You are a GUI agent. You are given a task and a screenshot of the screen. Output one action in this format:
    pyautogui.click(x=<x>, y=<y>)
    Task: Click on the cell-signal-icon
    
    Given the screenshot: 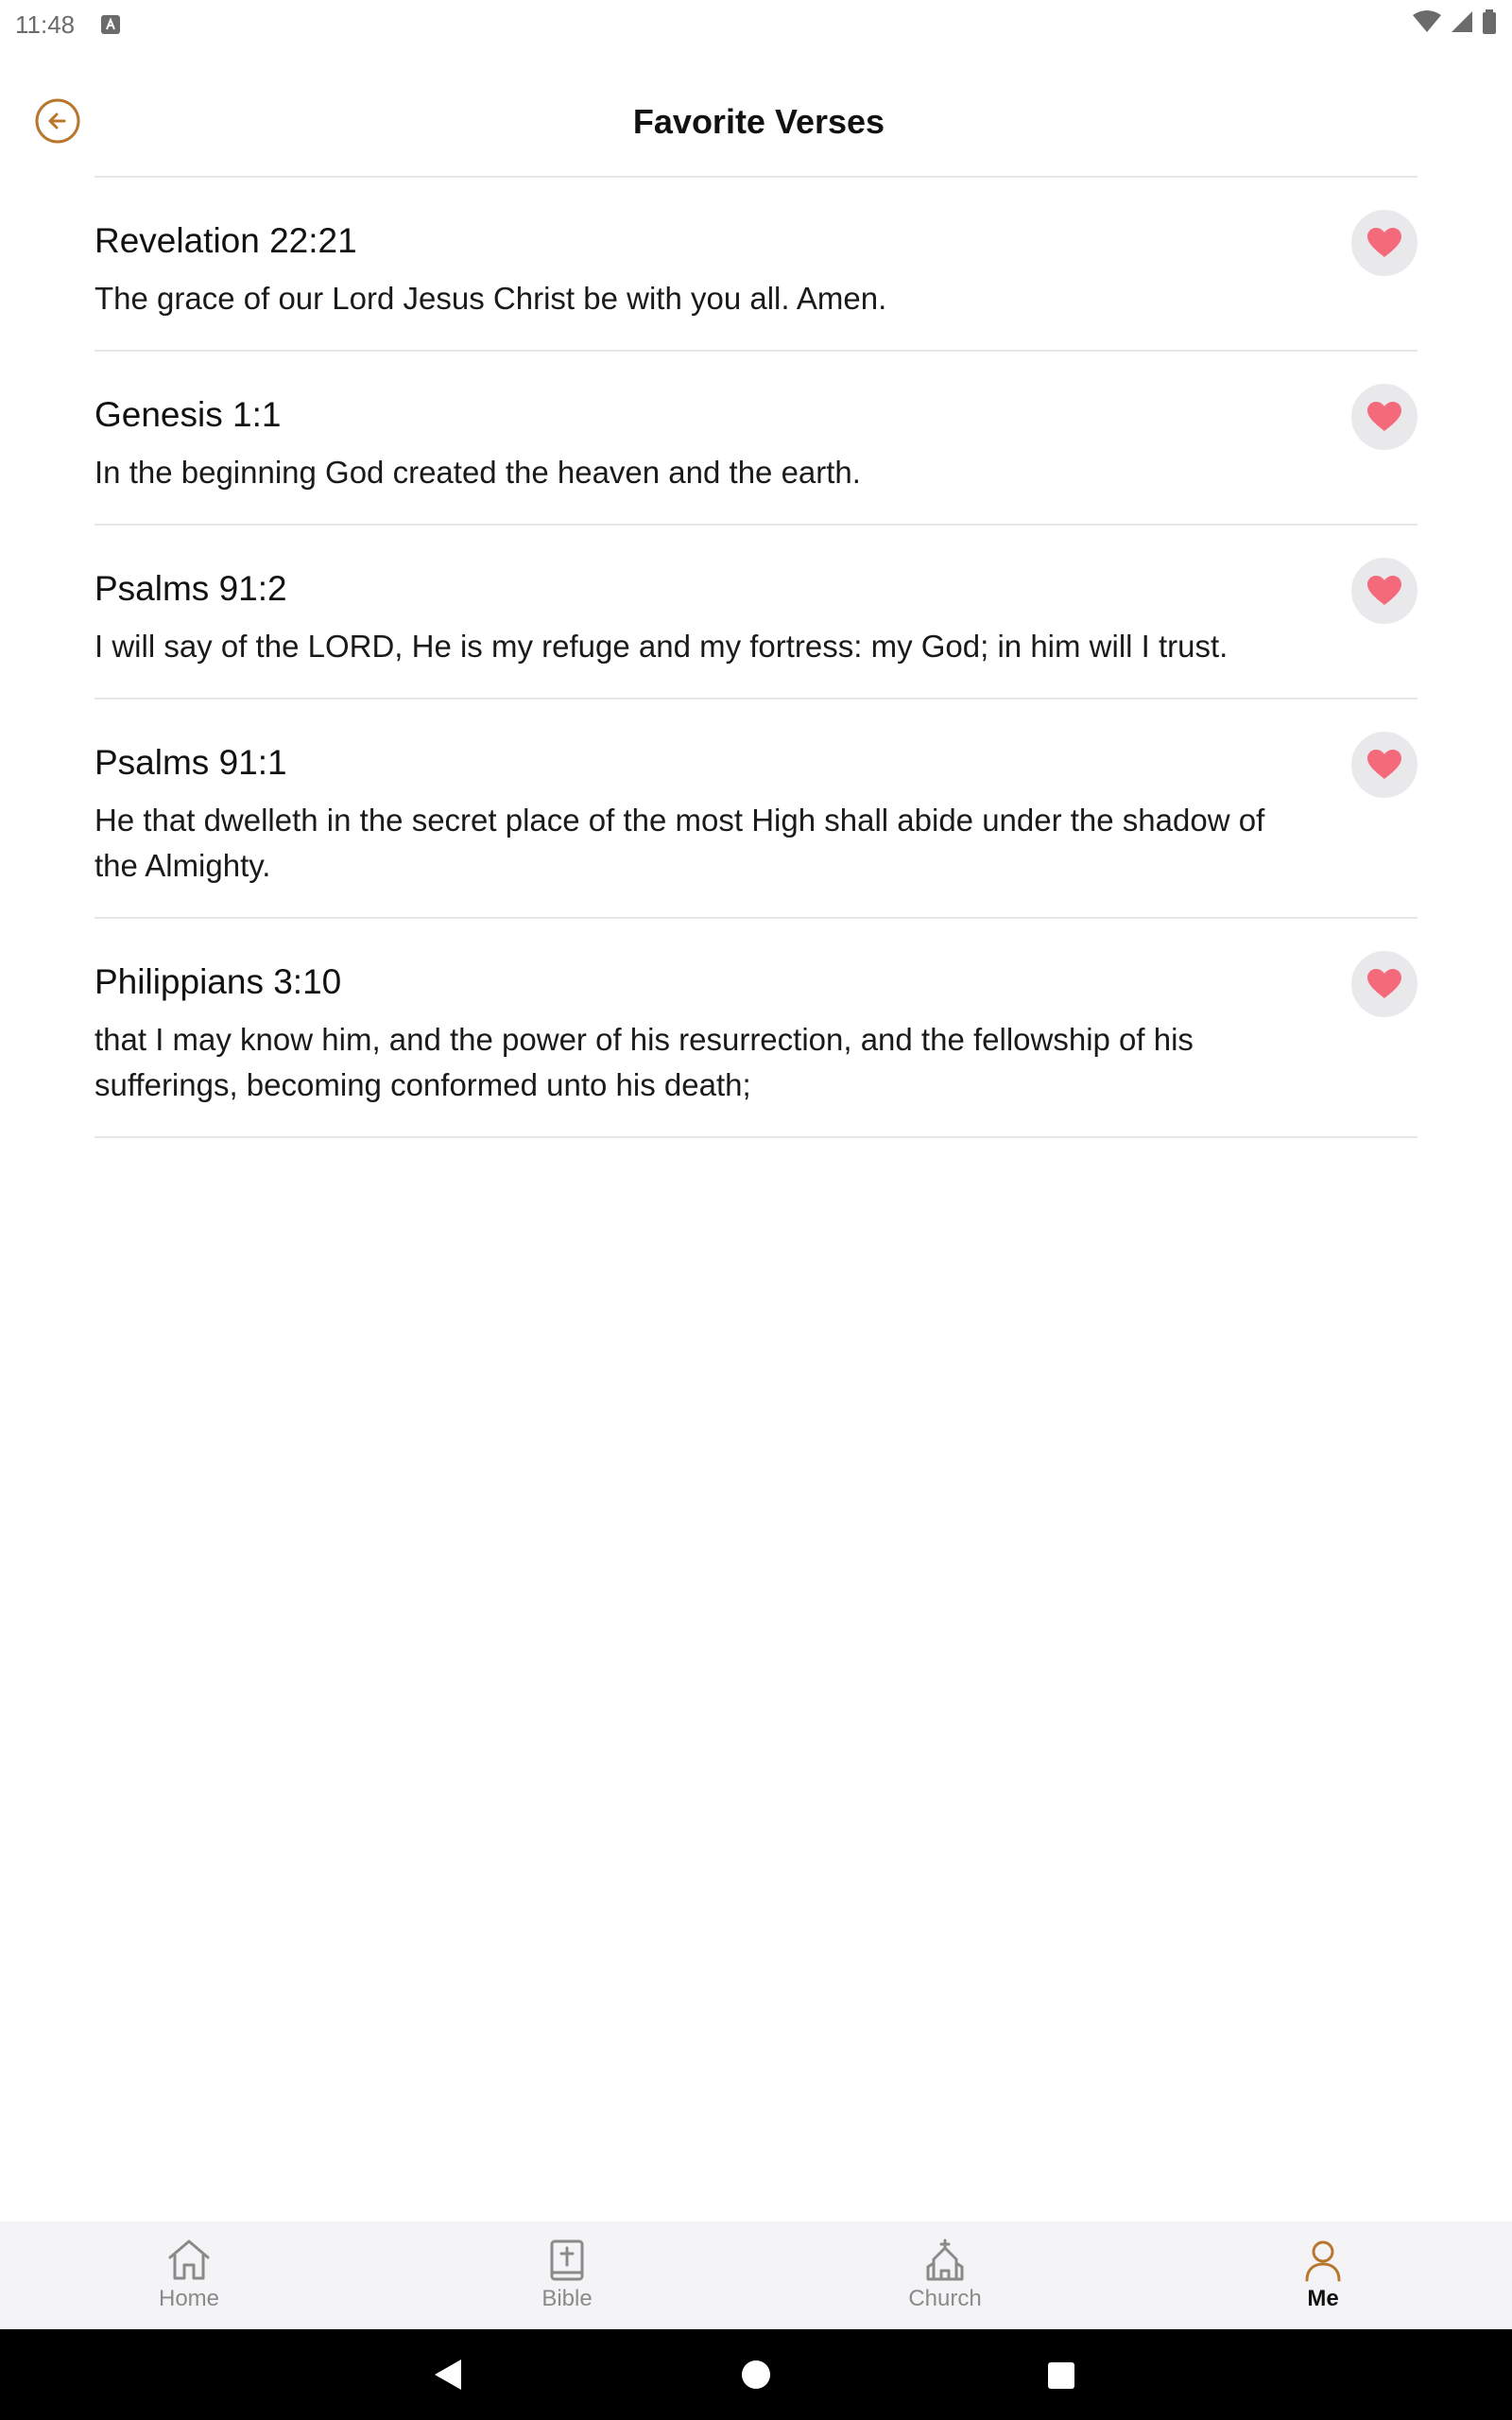 What is the action you would take?
    pyautogui.click(x=1462, y=25)
    